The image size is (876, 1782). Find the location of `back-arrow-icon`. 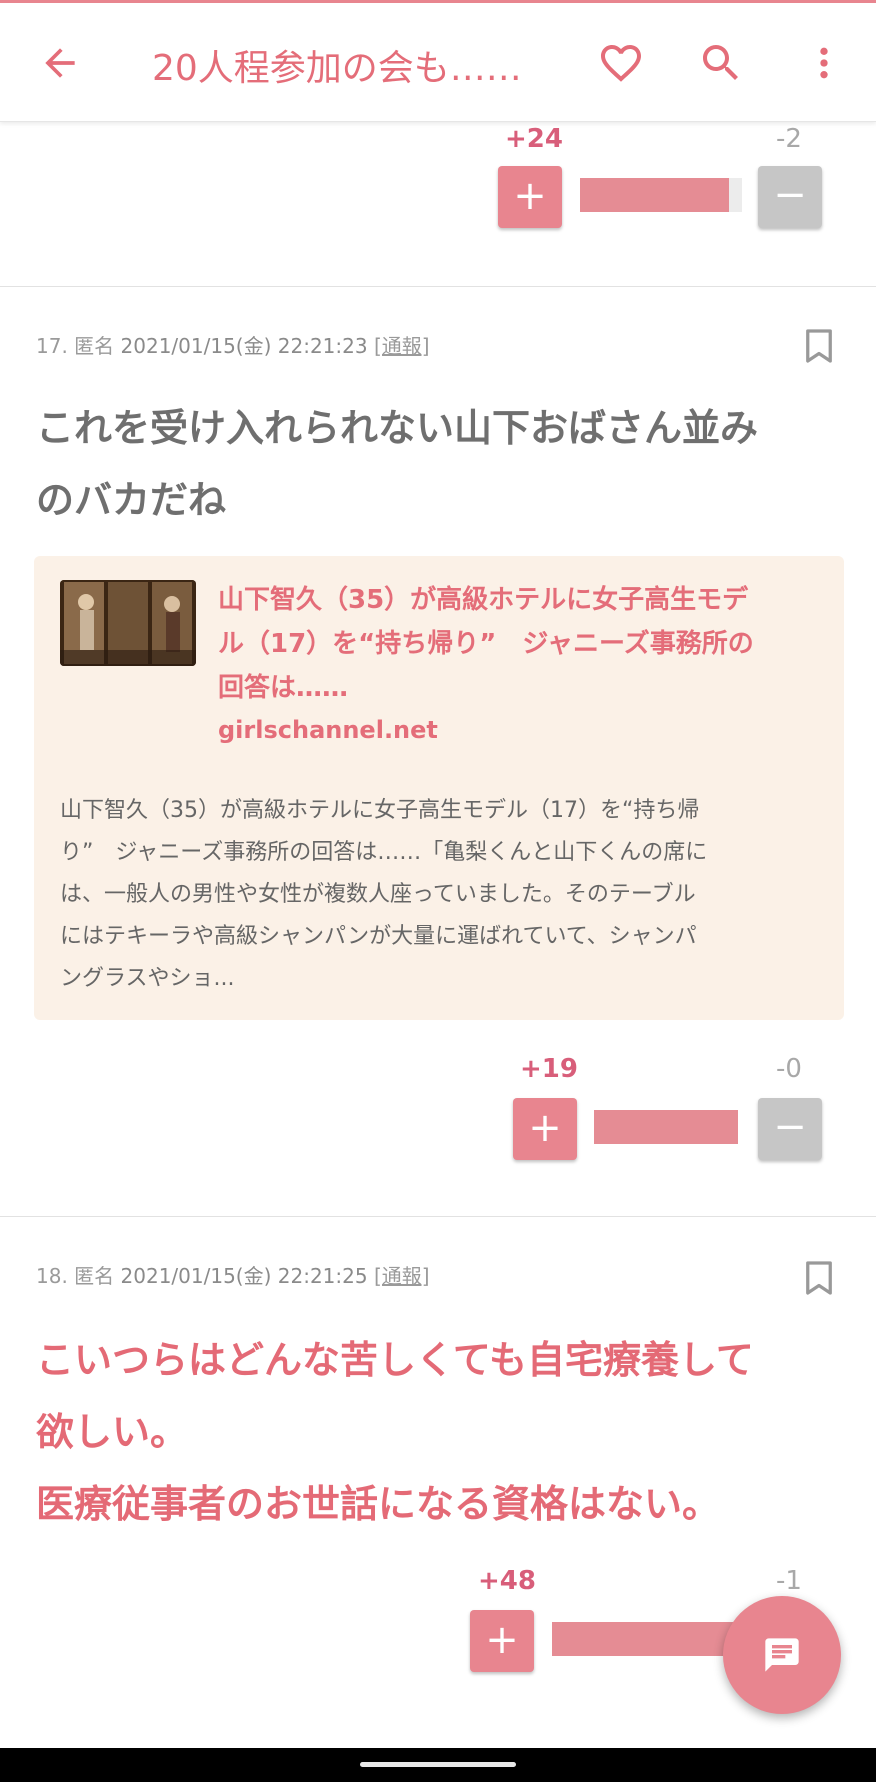

back-arrow-icon is located at coordinates (60, 63).